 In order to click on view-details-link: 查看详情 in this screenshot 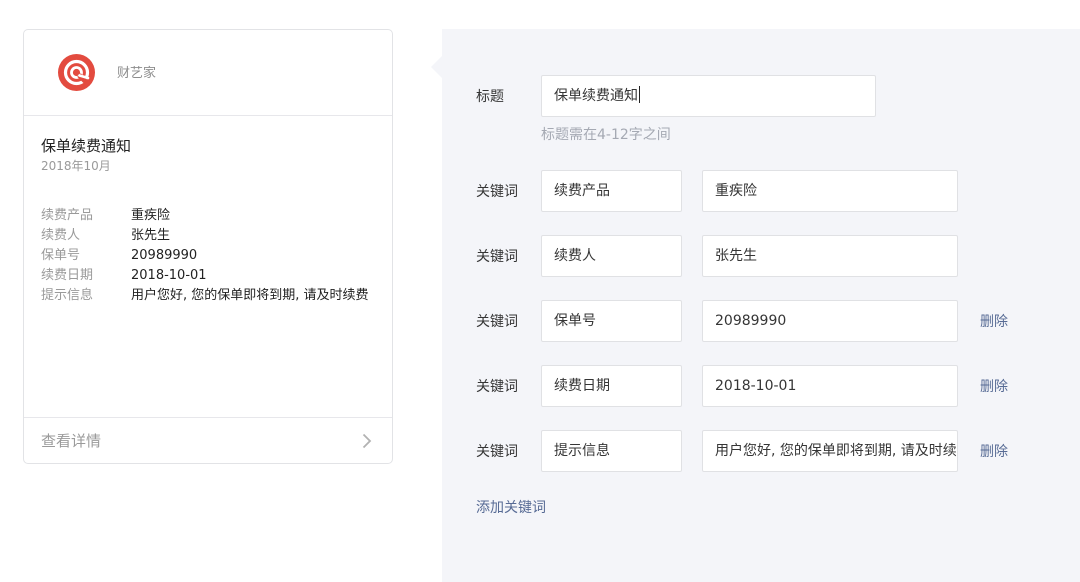, I will do `click(208, 440)`.